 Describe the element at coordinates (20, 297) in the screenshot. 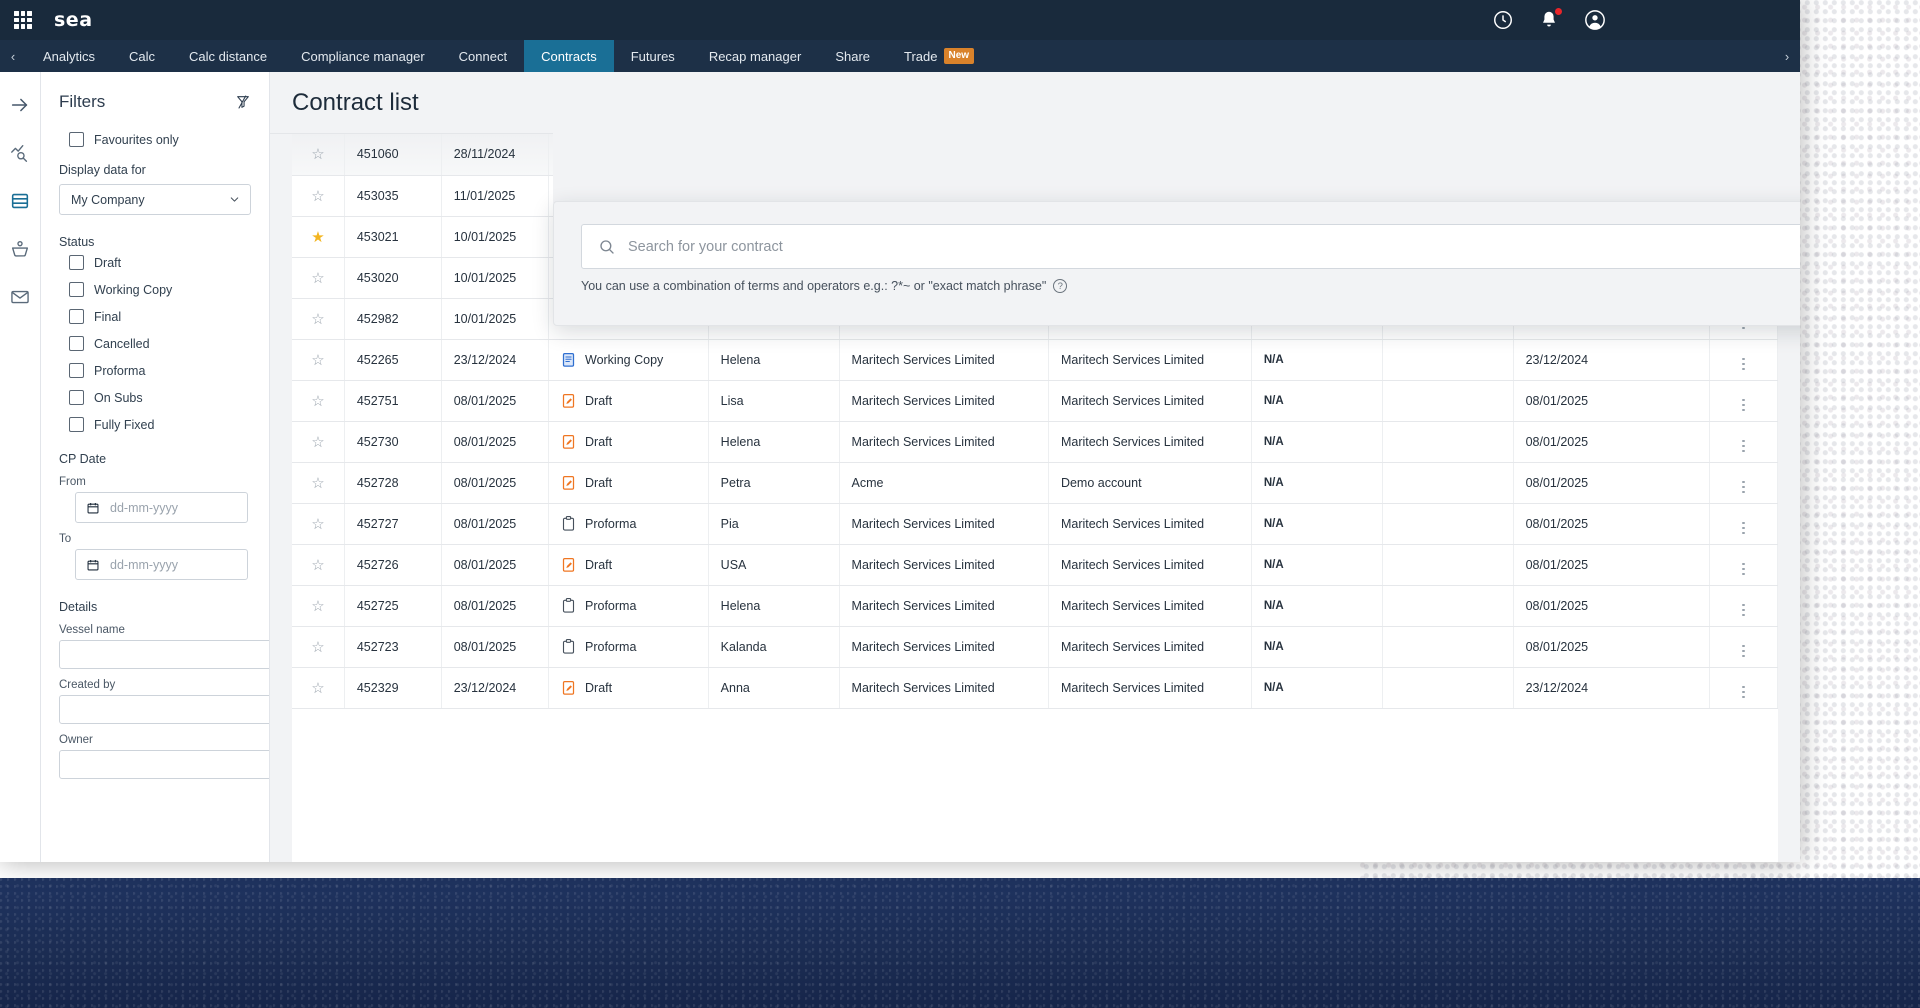

I see `mail-icon` at that location.